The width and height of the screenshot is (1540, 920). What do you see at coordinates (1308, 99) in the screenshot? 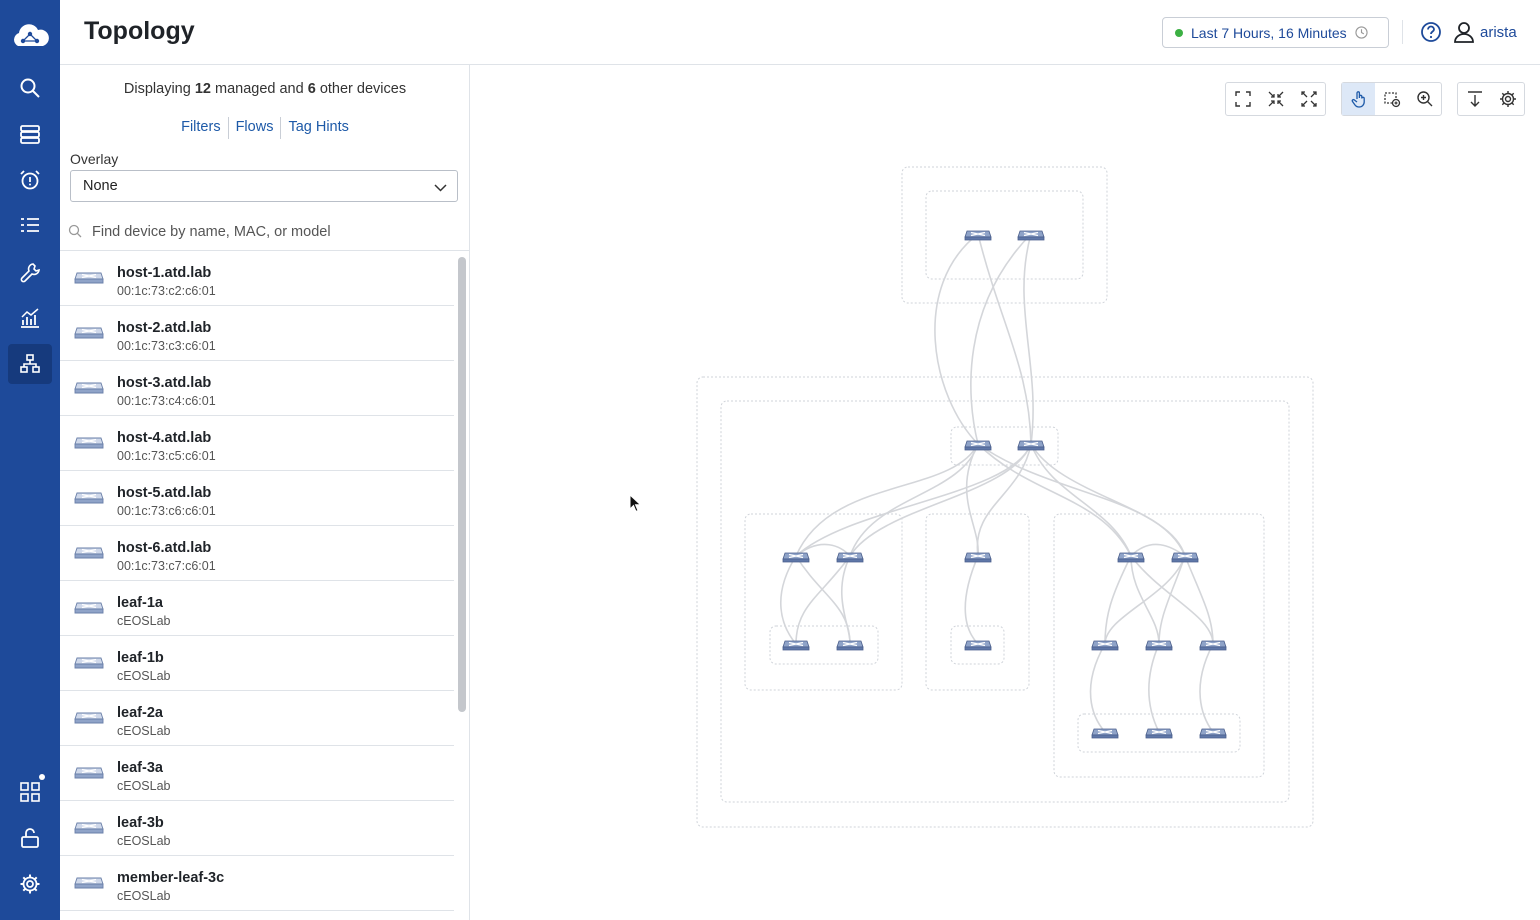
I see `expand-all-icon` at bounding box center [1308, 99].